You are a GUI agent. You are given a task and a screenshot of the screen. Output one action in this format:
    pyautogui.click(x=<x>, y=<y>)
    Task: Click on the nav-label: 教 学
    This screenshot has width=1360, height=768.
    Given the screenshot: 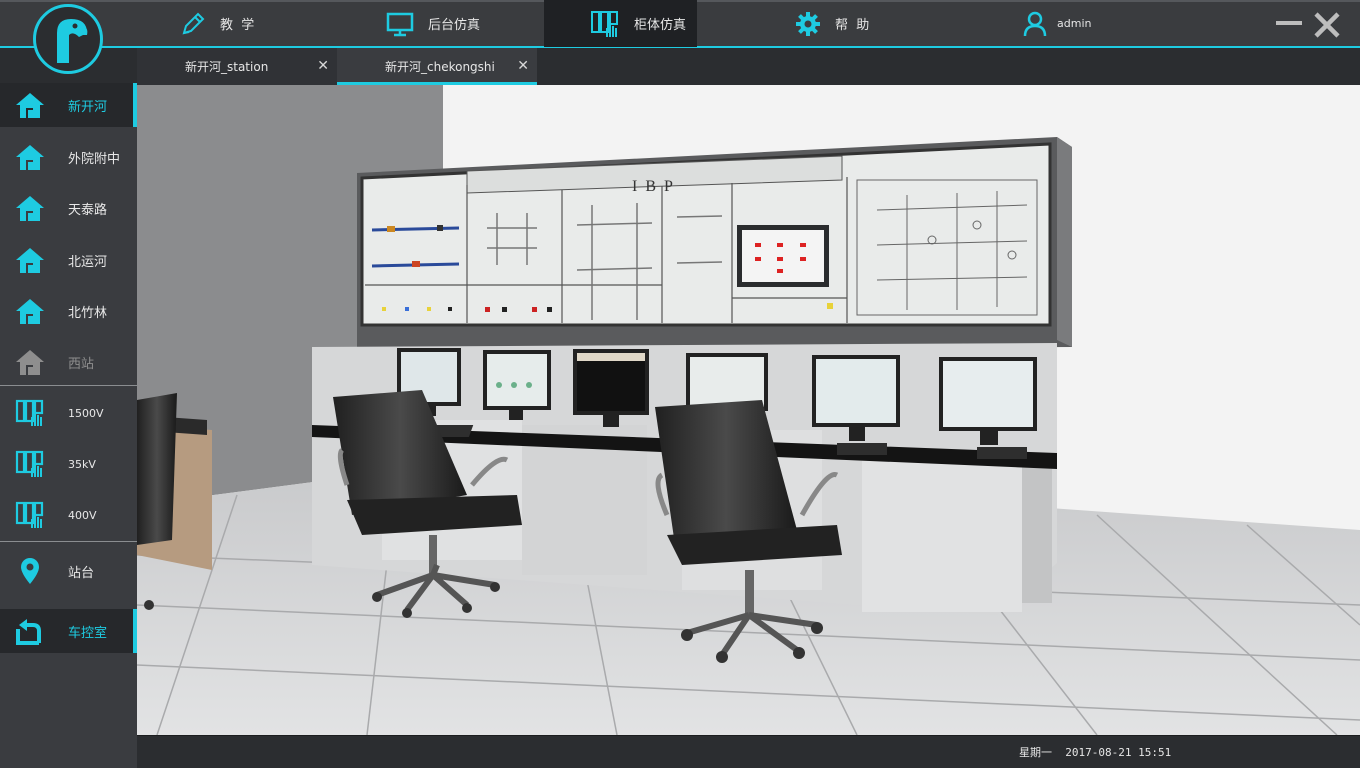 What is the action you would take?
    pyautogui.click(x=237, y=25)
    